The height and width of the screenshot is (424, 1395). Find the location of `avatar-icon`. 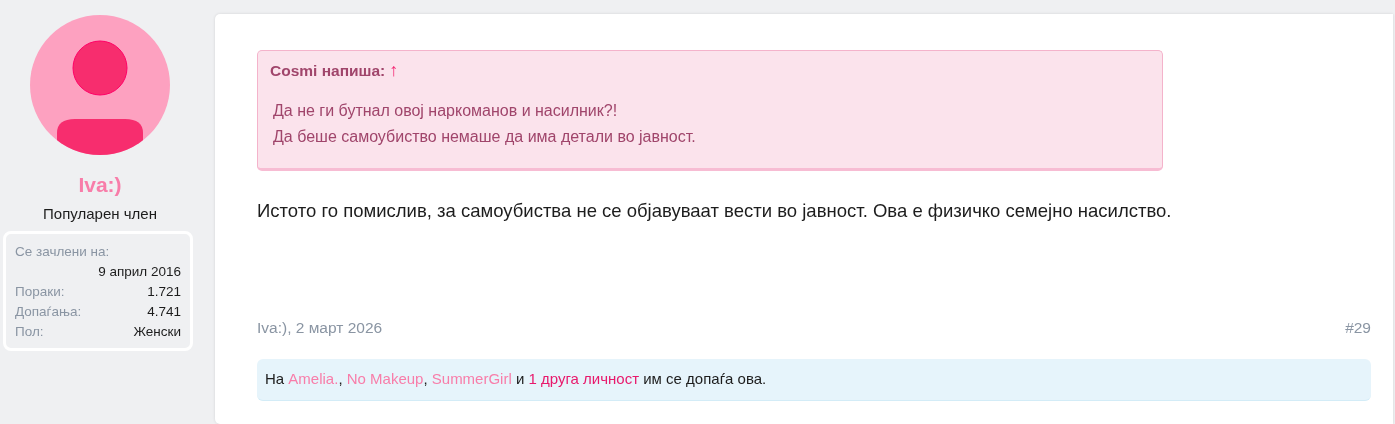

avatar-icon is located at coordinates (100, 85).